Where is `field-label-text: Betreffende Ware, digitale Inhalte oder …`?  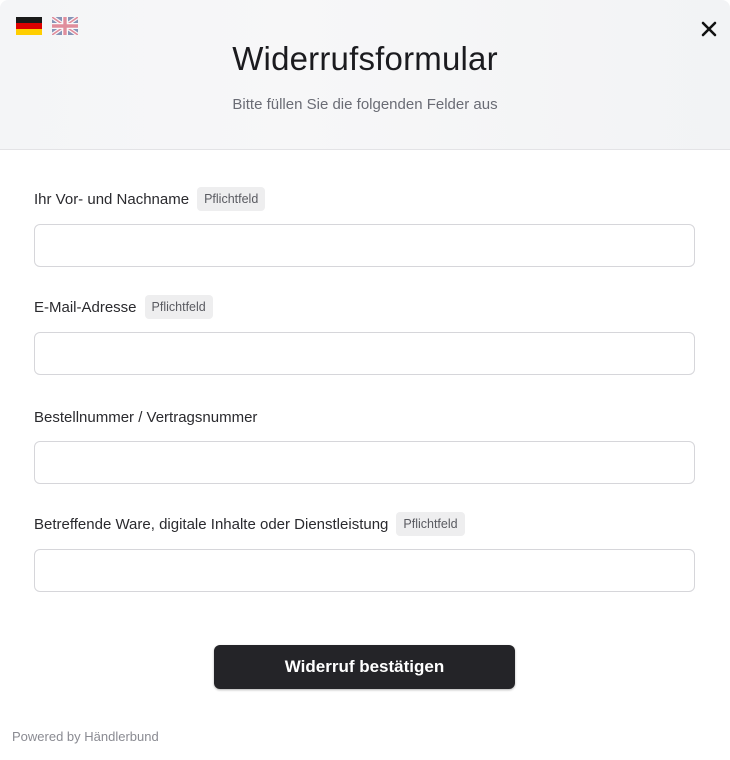 field-label-text: Betreffende Ware, digitale Inhalte oder … is located at coordinates (211, 524).